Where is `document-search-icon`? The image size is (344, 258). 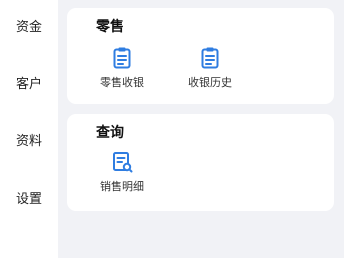
document-search-icon is located at coordinates (123, 162).